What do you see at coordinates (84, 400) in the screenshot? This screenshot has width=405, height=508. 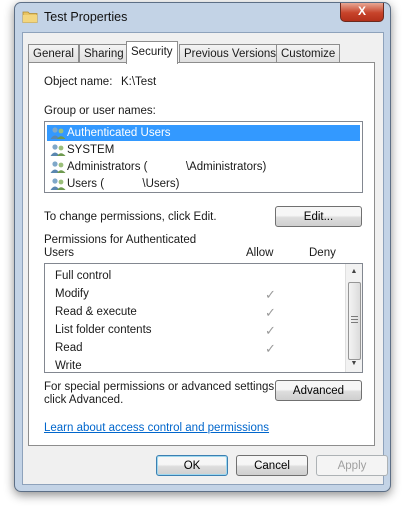 I see `special-permissions-text-line2: click Advanced.` at bounding box center [84, 400].